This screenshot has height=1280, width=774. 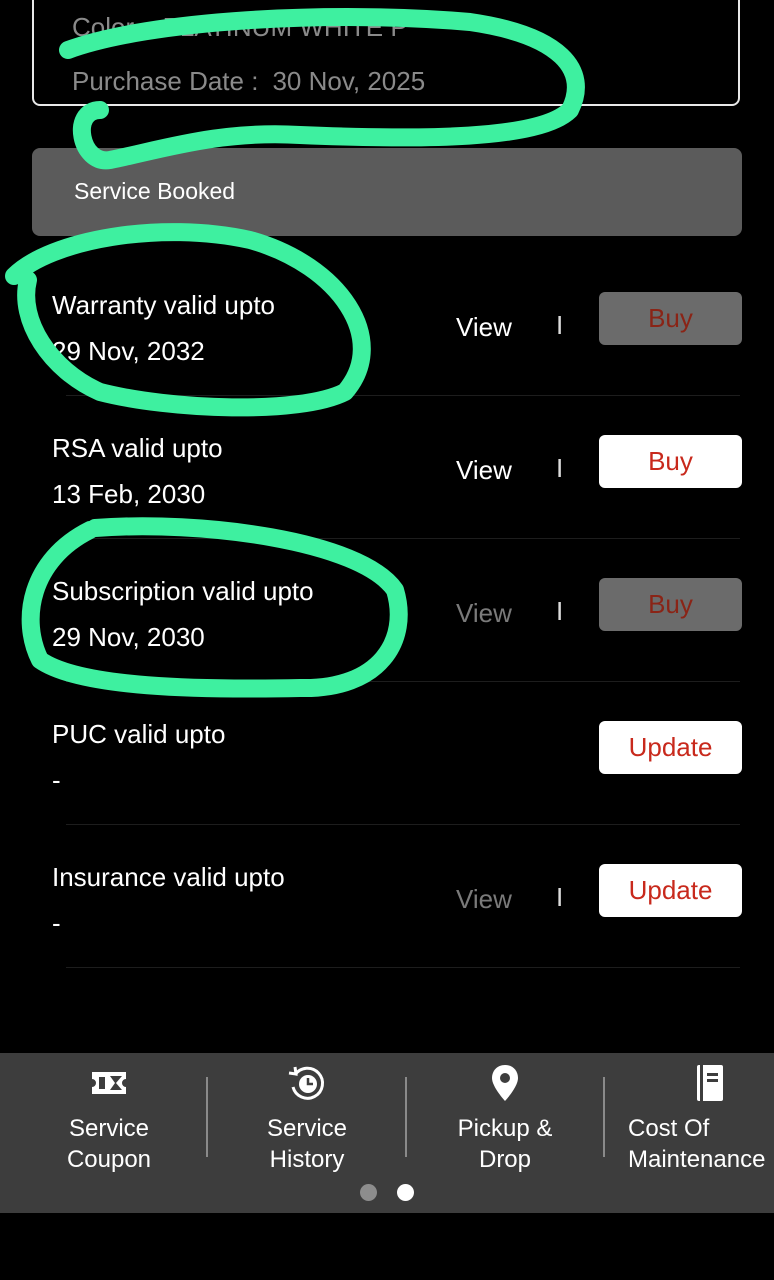 I want to click on nav-service-coupon: Service Coupon, so click(x=109, y=1118).